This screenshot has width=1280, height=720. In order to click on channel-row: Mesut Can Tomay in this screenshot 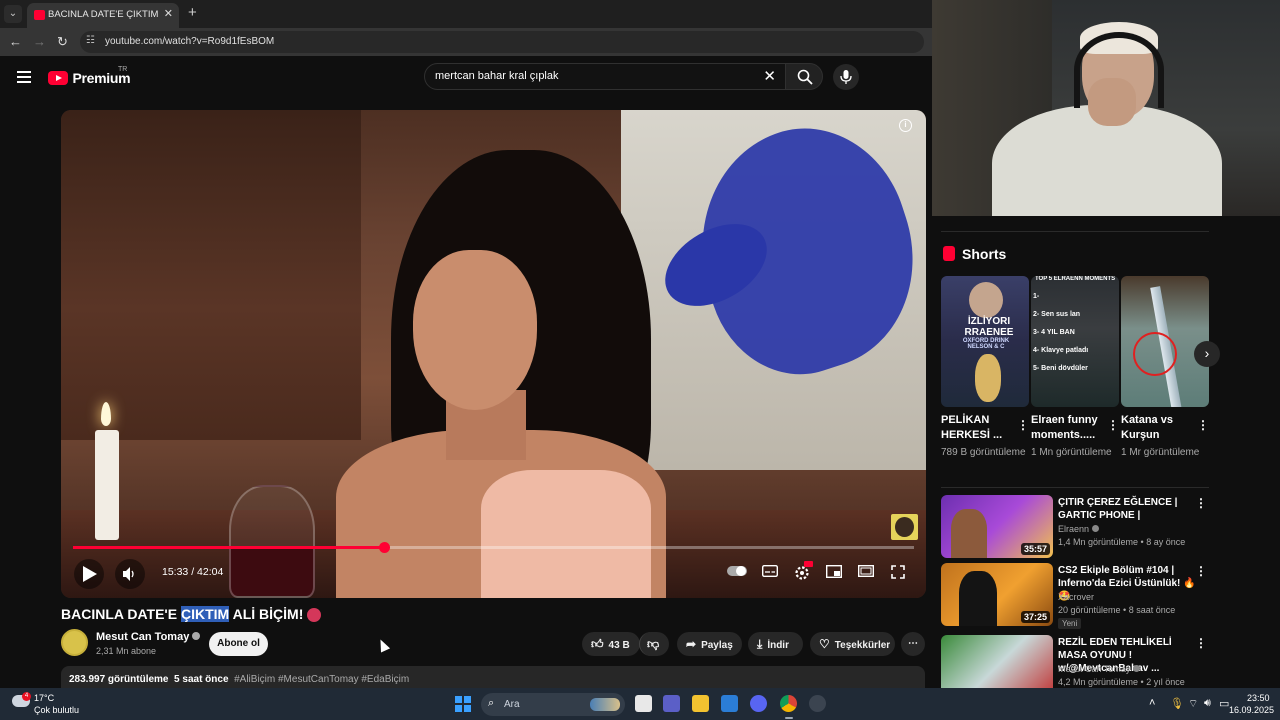, I will do `click(1099, 669)`.